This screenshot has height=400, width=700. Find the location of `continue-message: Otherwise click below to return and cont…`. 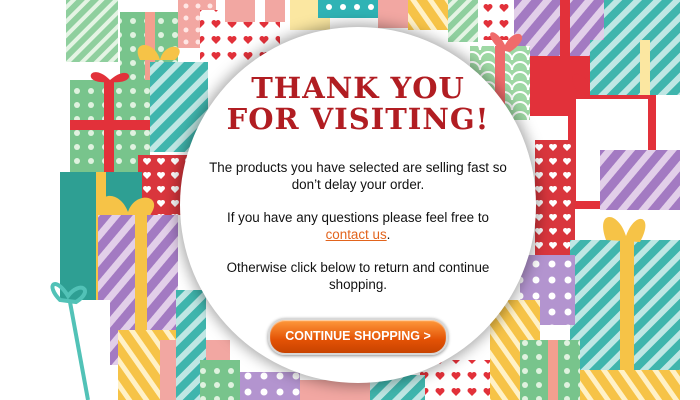

continue-message: Otherwise click below to return and cont… is located at coordinates (358, 276).